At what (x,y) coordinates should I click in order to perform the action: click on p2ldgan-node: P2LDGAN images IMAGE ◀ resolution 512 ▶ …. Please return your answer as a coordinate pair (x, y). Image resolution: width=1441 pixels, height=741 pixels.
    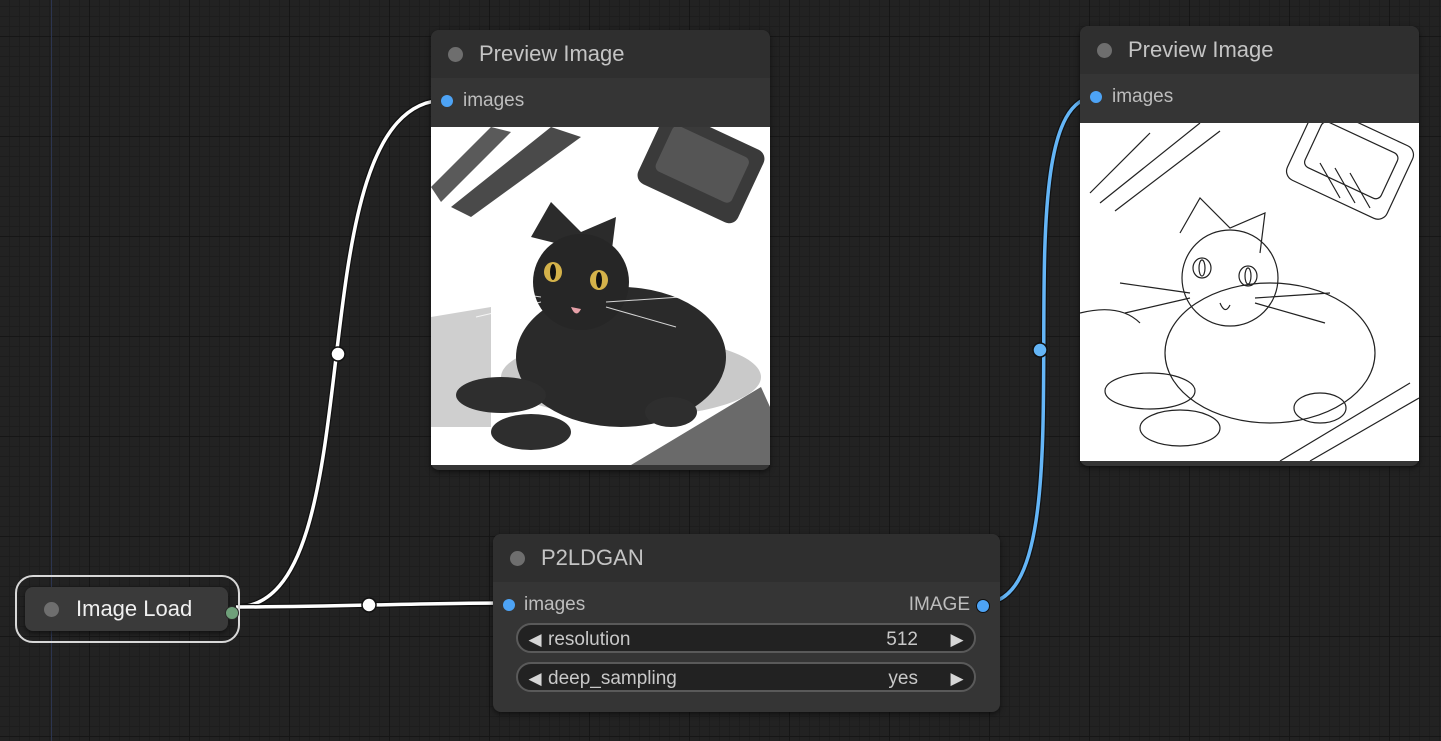
    Looking at the image, I should click on (746, 623).